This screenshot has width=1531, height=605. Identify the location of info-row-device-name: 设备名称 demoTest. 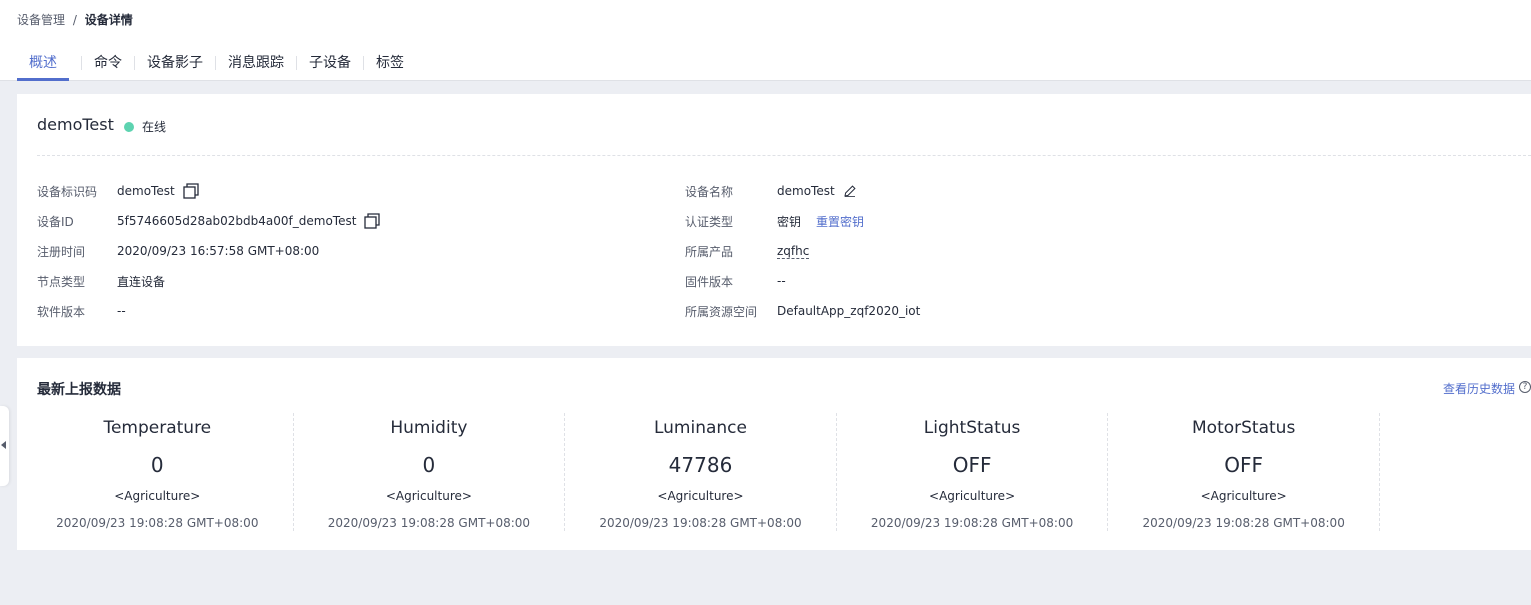
(770, 191).